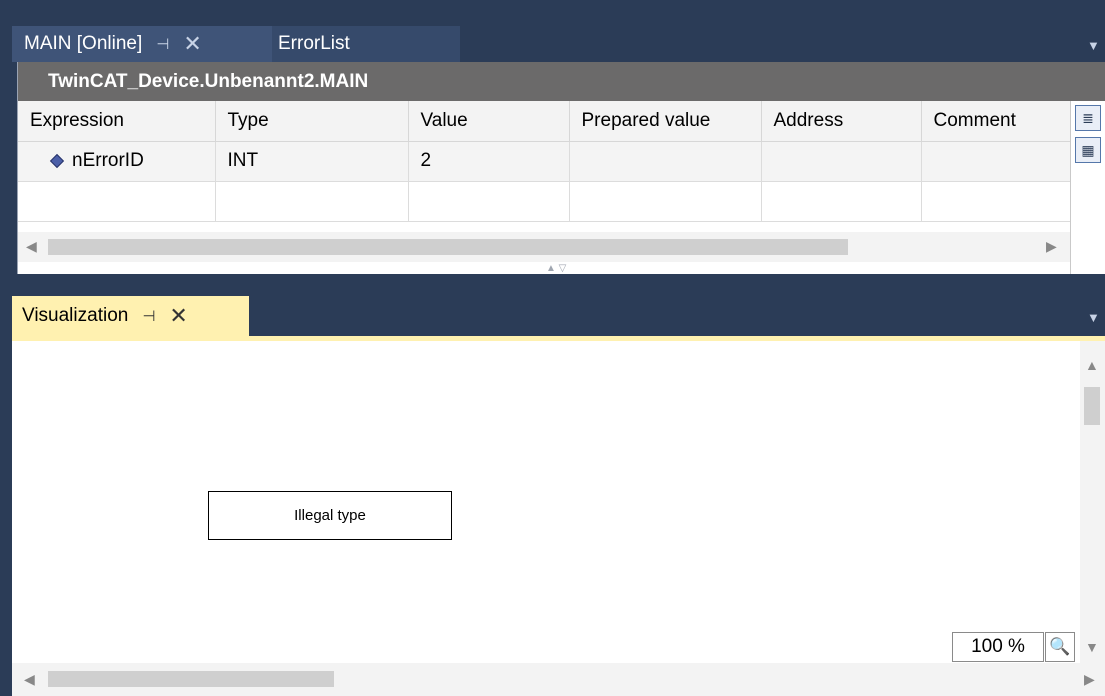 The height and width of the screenshot is (696, 1105). What do you see at coordinates (57, 161) in the screenshot?
I see `variable-icon` at bounding box center [57, 161].